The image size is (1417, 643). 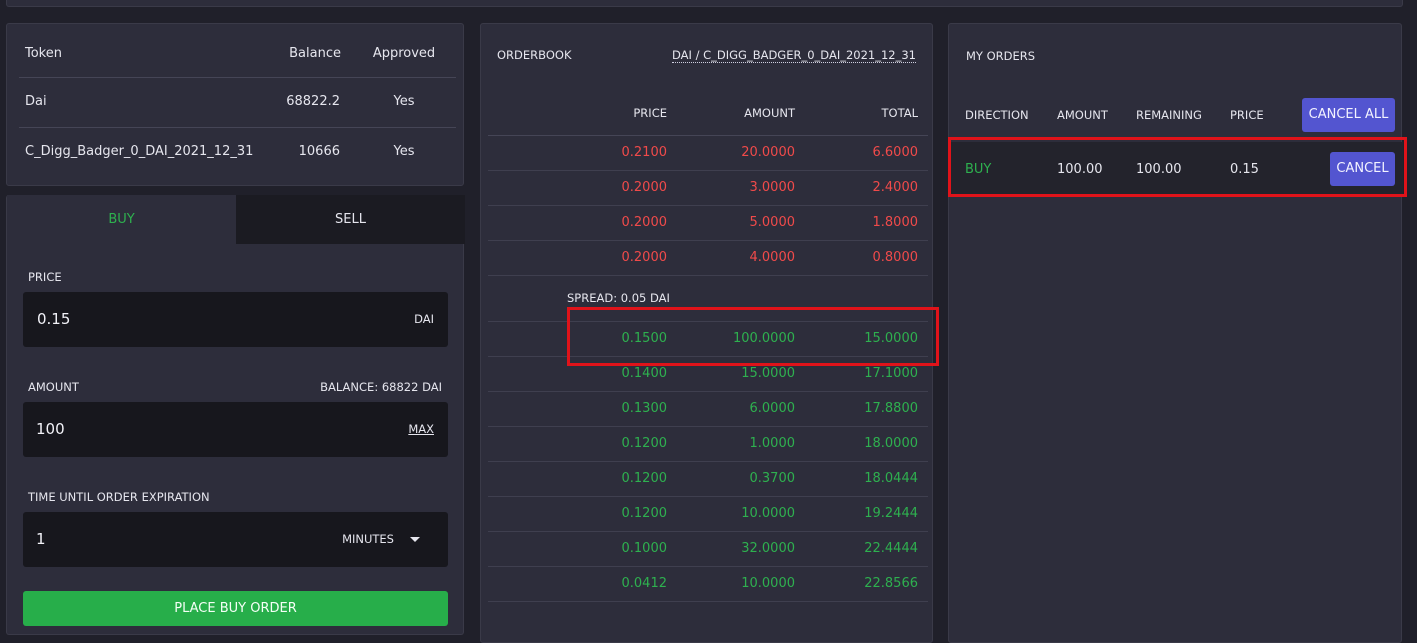 I want to click on header-remaining: REMAINING, so click(x=1169, y=115).